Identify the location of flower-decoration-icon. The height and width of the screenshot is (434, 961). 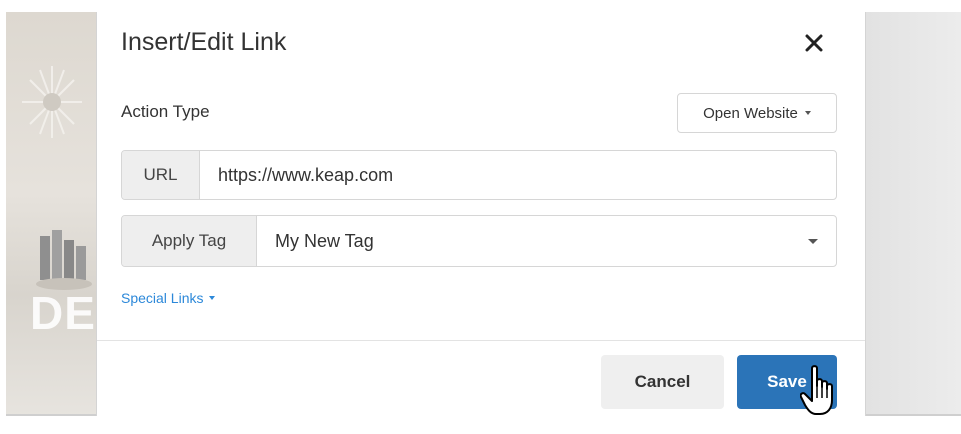
(52, 102).